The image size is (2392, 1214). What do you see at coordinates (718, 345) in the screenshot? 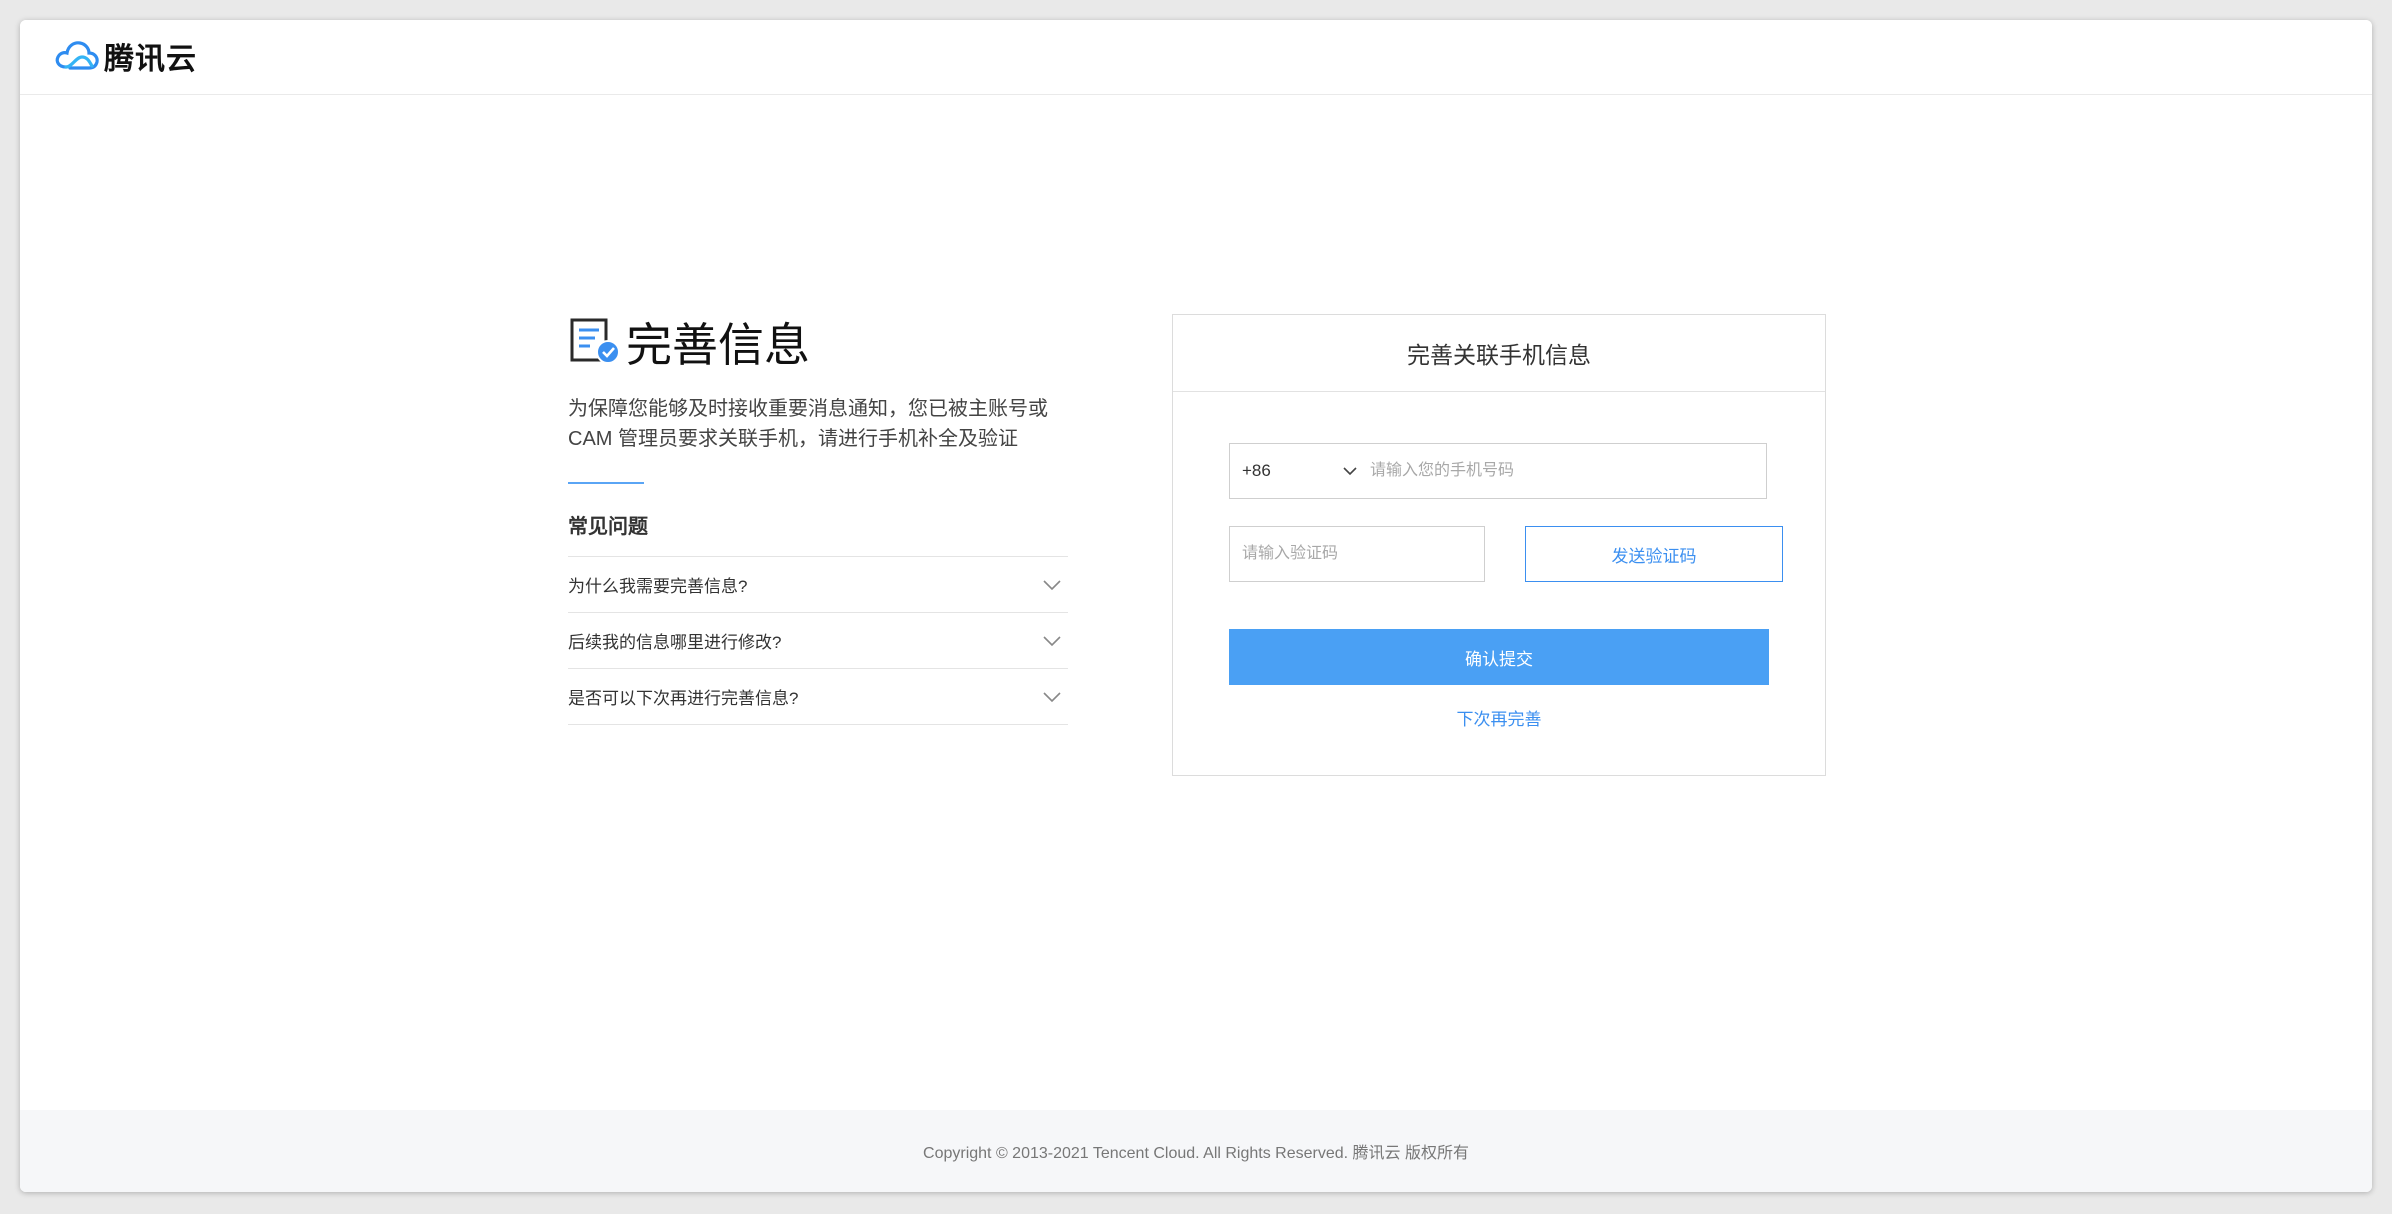
I see `page-title: 完善信息` at bounding box center [718, 345].